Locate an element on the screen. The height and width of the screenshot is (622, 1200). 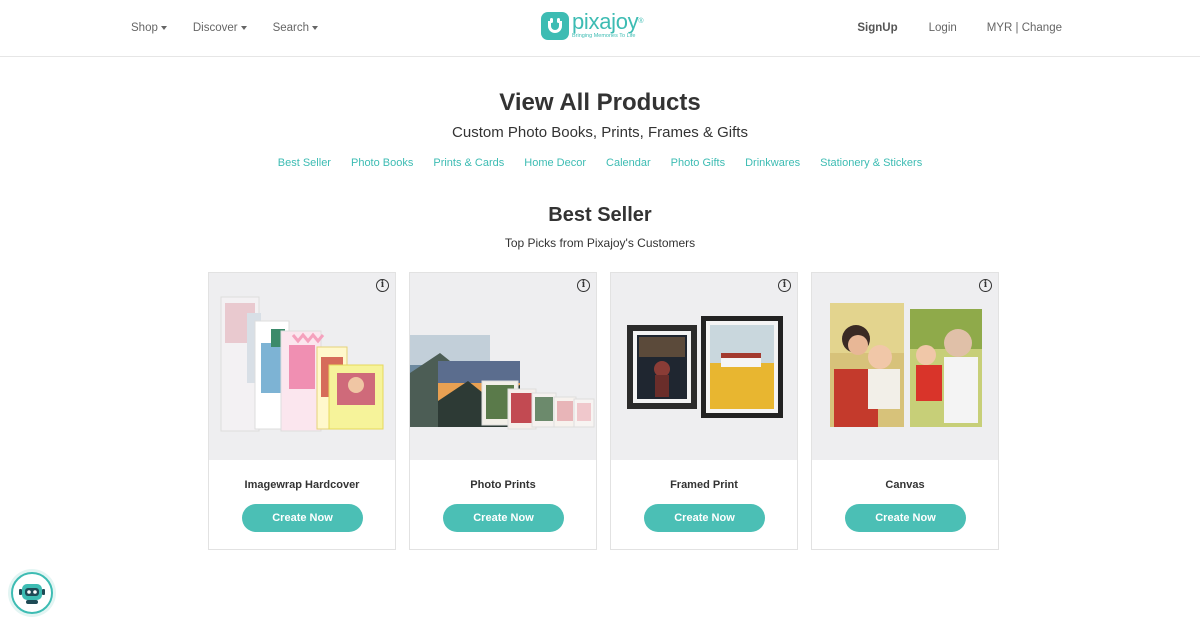
product-image-canvas: i is located at coordinates (905, 366).